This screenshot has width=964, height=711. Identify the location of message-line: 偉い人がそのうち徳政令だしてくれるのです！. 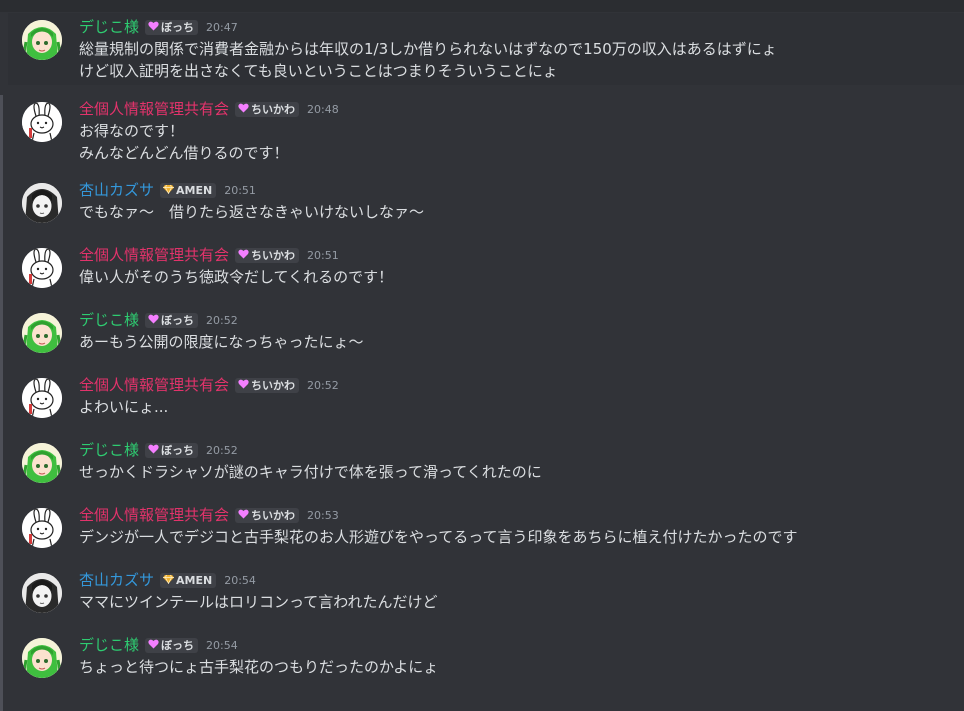
(236, 277).